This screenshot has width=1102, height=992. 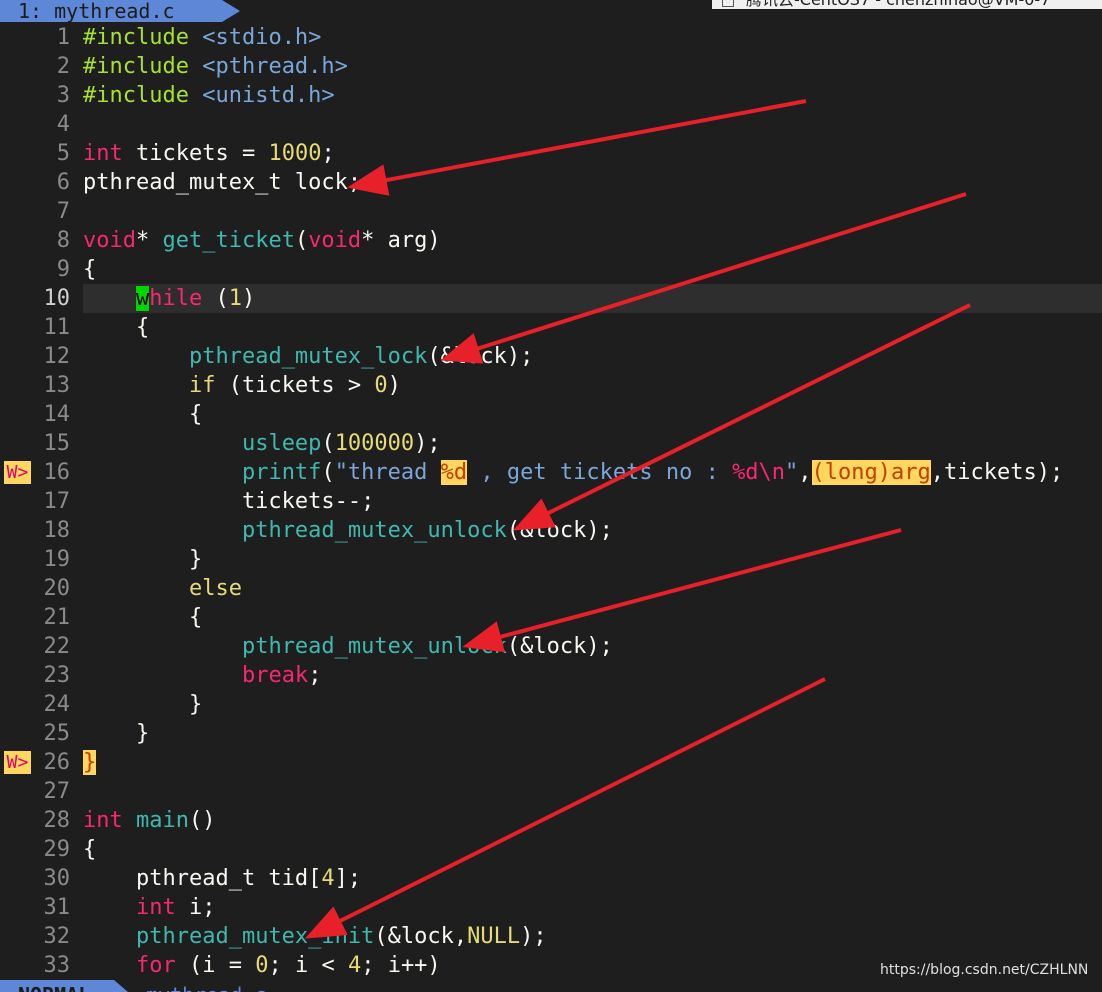 I want to click on code-text: for (i = 0; i < 4; i++), so click(x=262, y=965).